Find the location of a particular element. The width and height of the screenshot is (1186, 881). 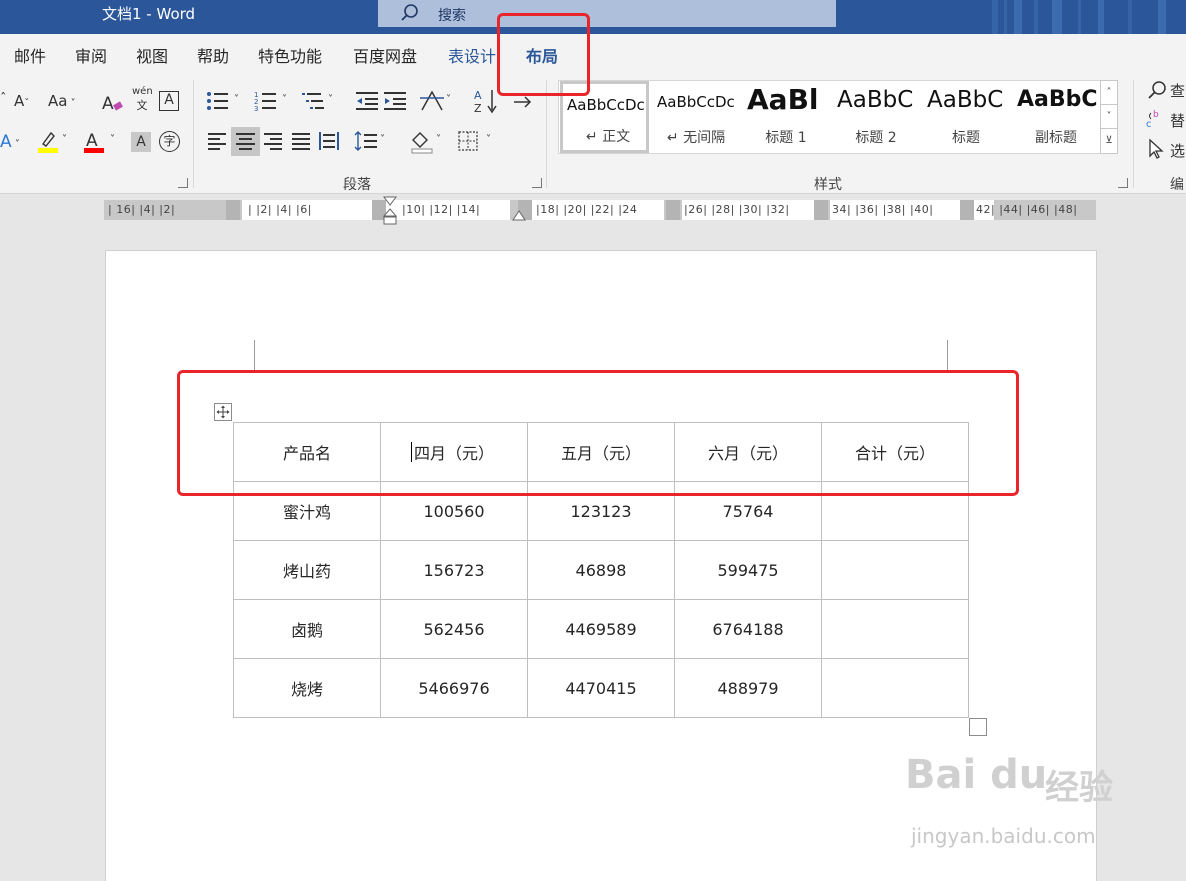

align-center-icon is located at coordinates (245, 141).